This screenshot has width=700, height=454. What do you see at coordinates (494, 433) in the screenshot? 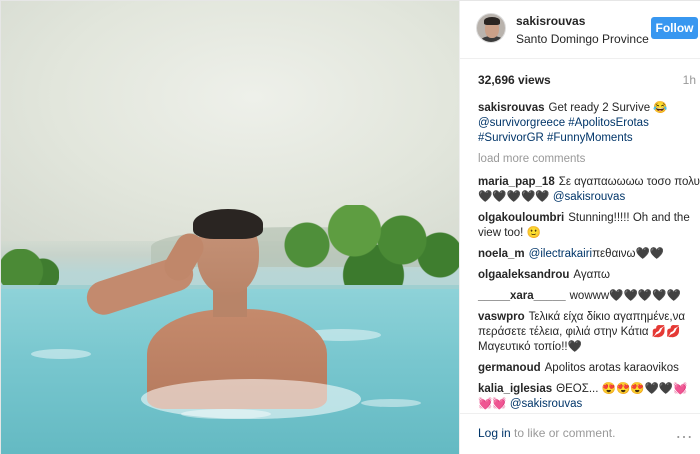
I see `login-link: Log in` at bounding box center [494, 433].